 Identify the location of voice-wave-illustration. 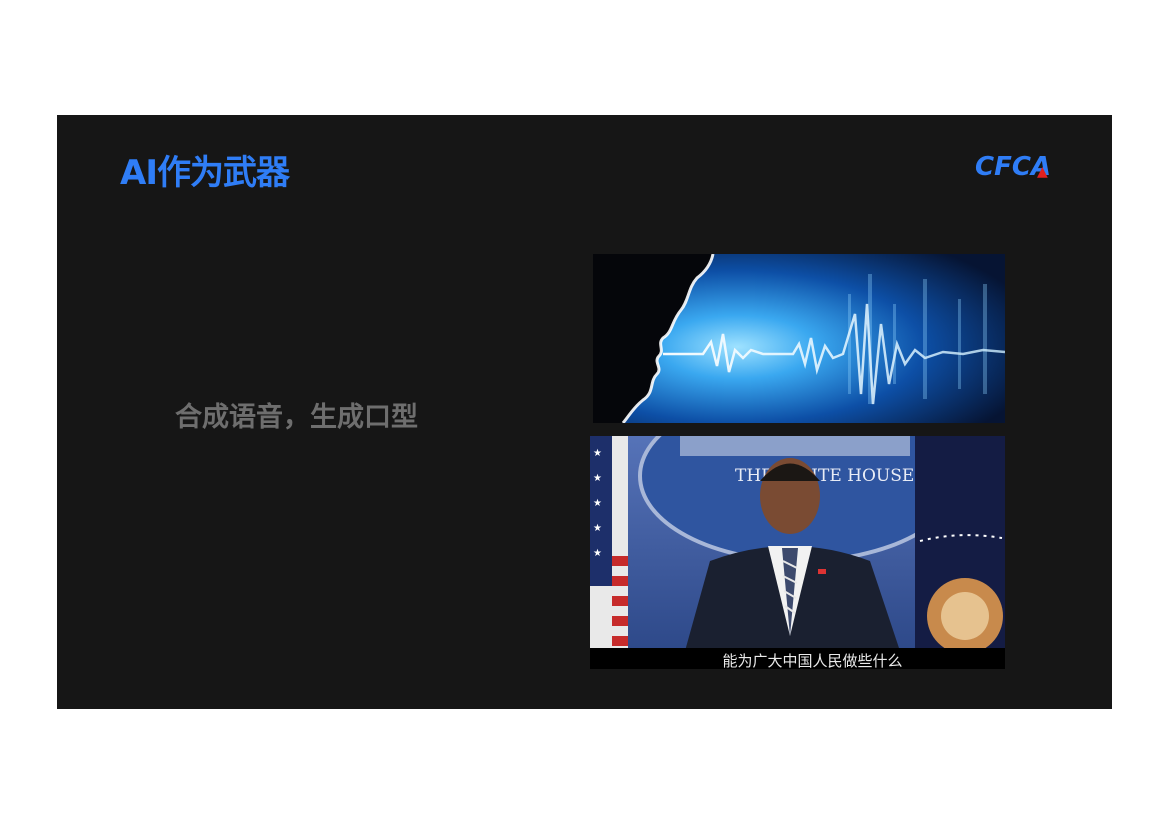
(799, 338).